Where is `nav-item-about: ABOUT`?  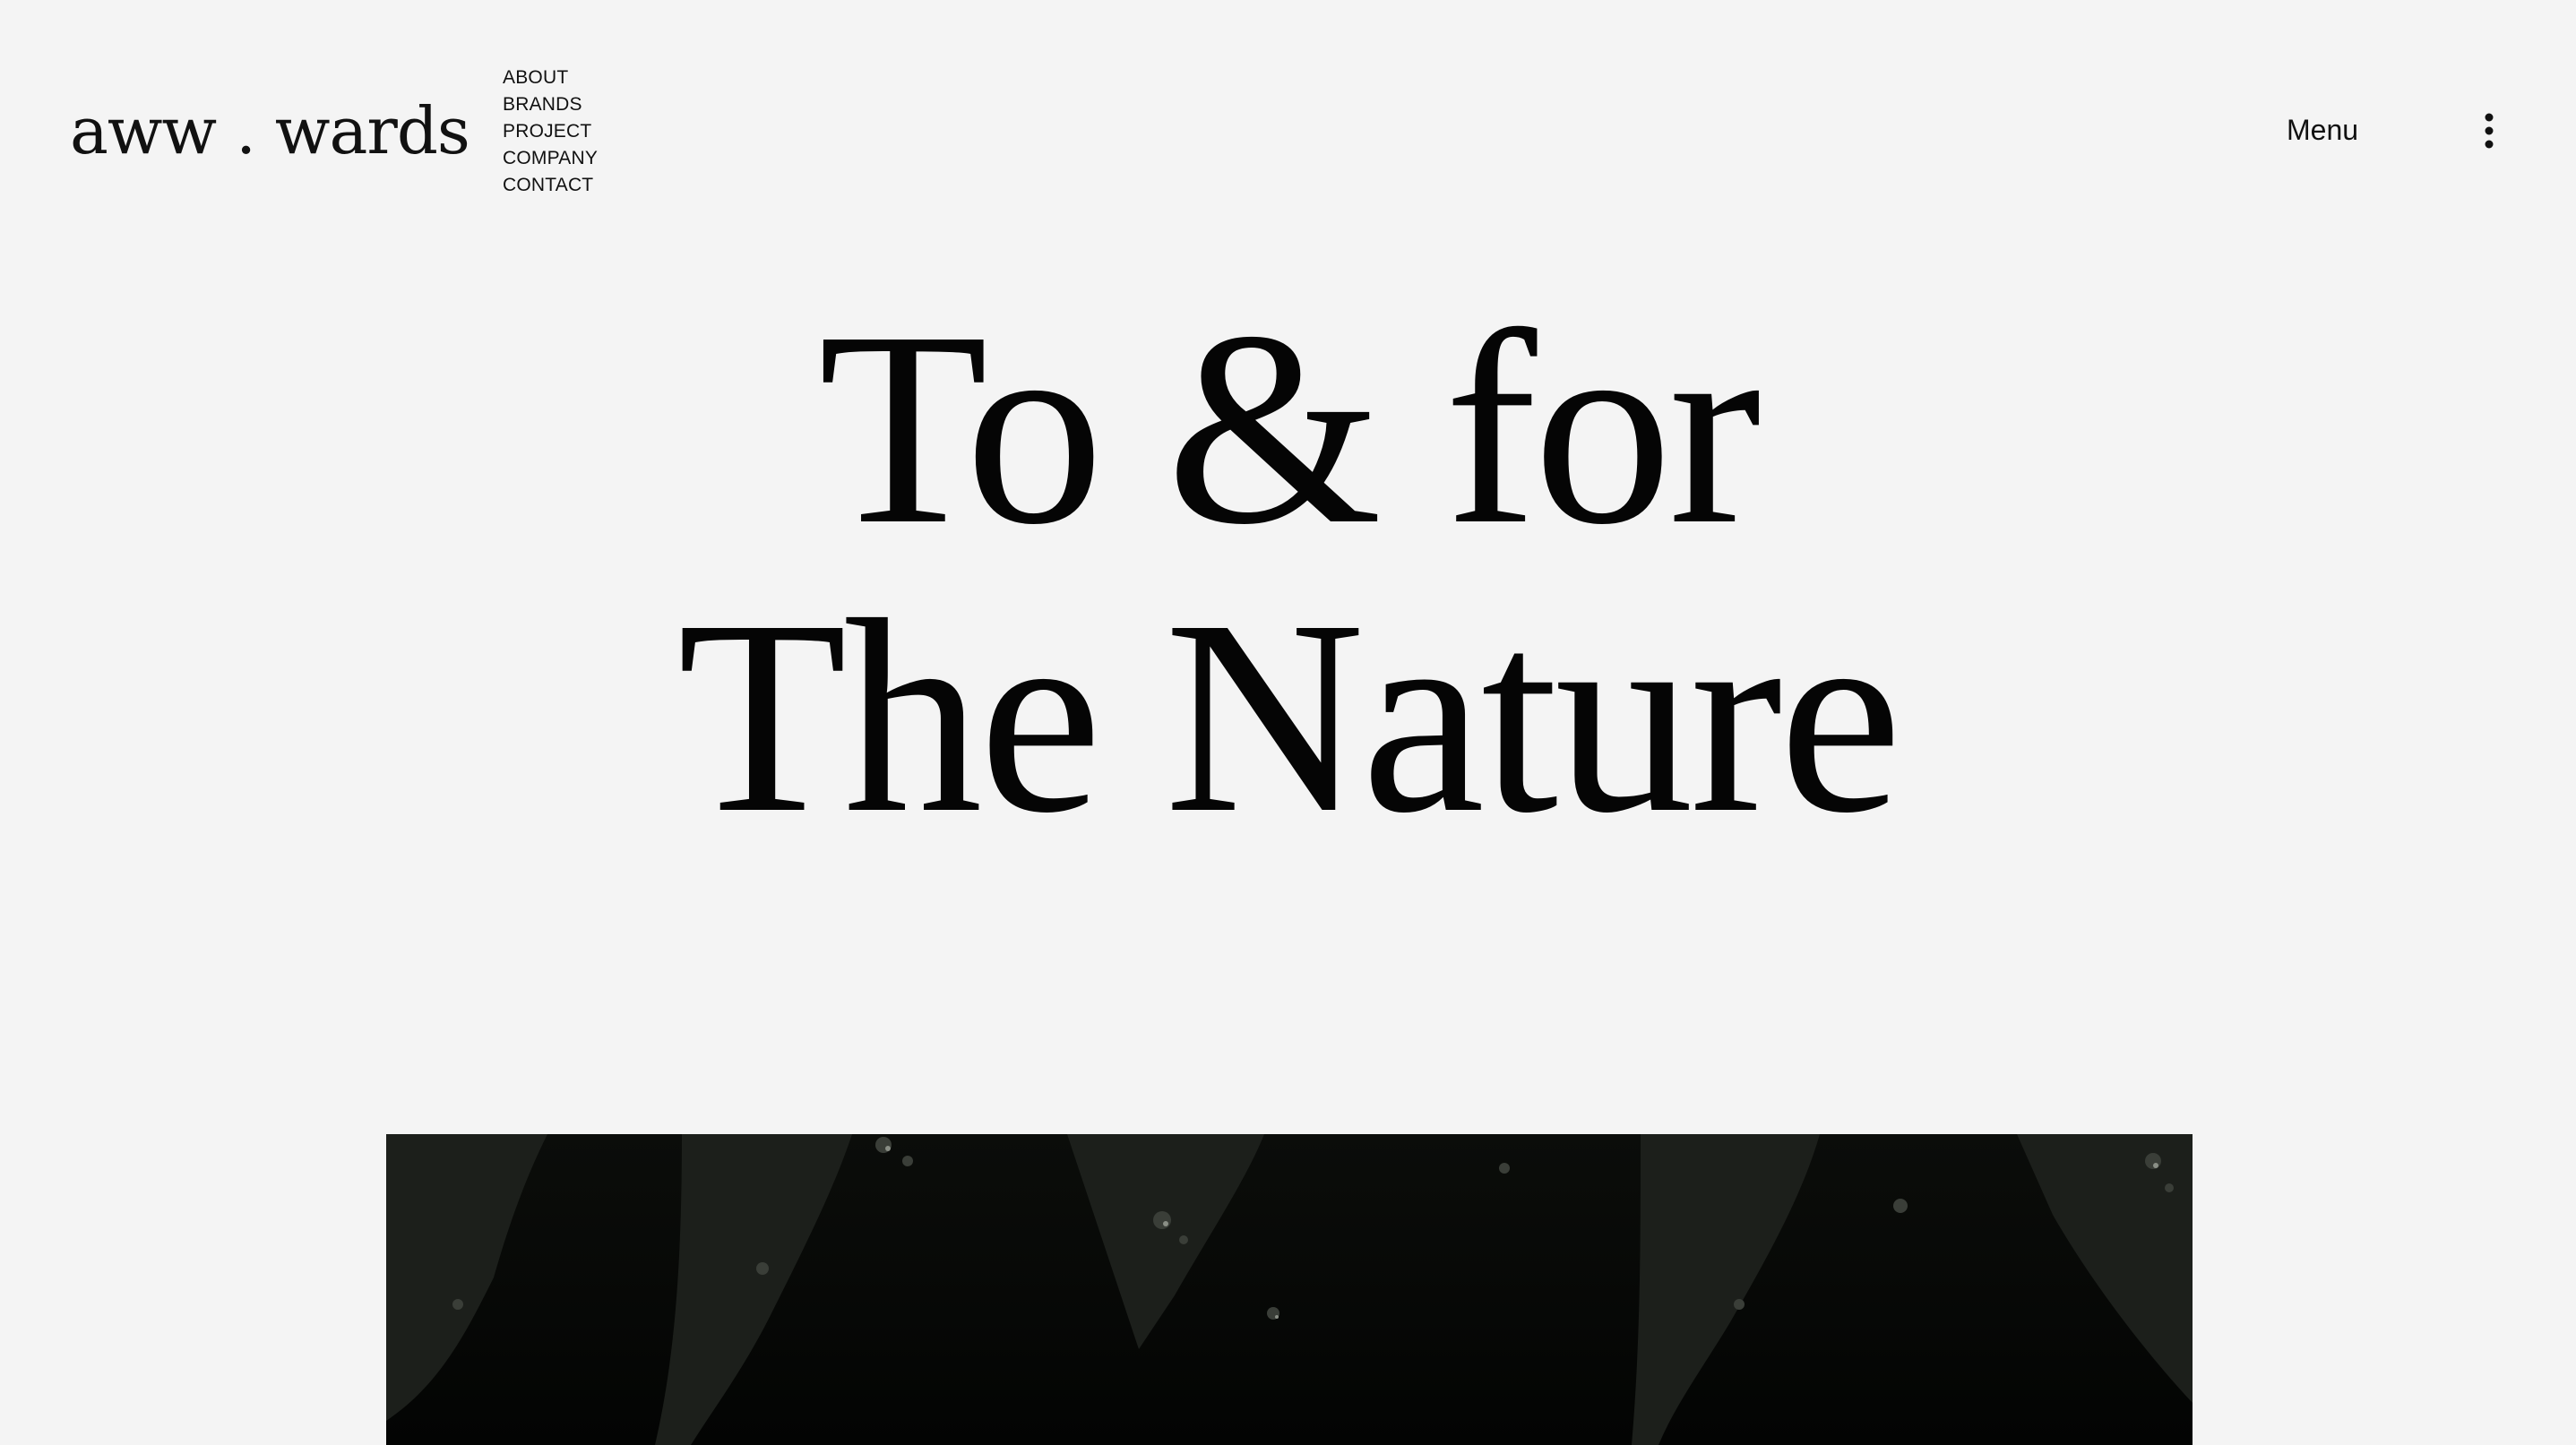
nav-item-about: ABOUT is located at coordinates (550, 78).